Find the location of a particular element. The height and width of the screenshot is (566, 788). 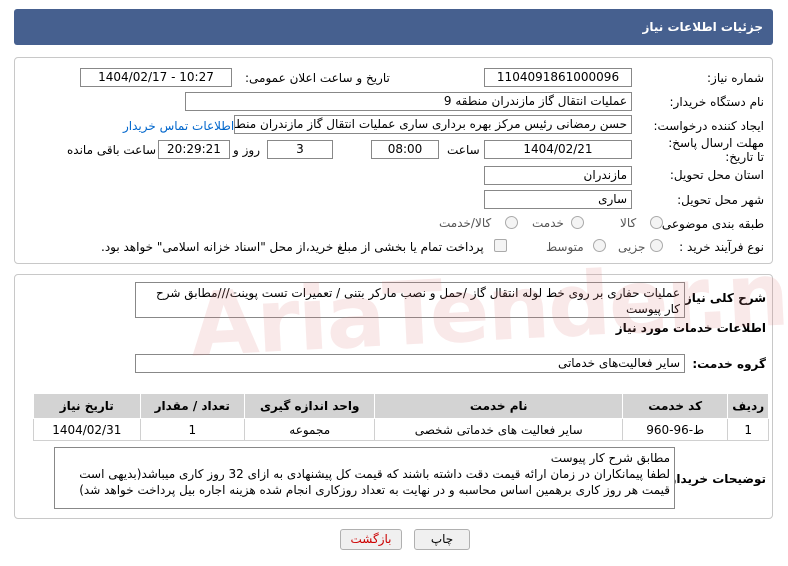

buyer-notes-line1: مطابق شرح کار پیوست is located at coordinates (610, 458).